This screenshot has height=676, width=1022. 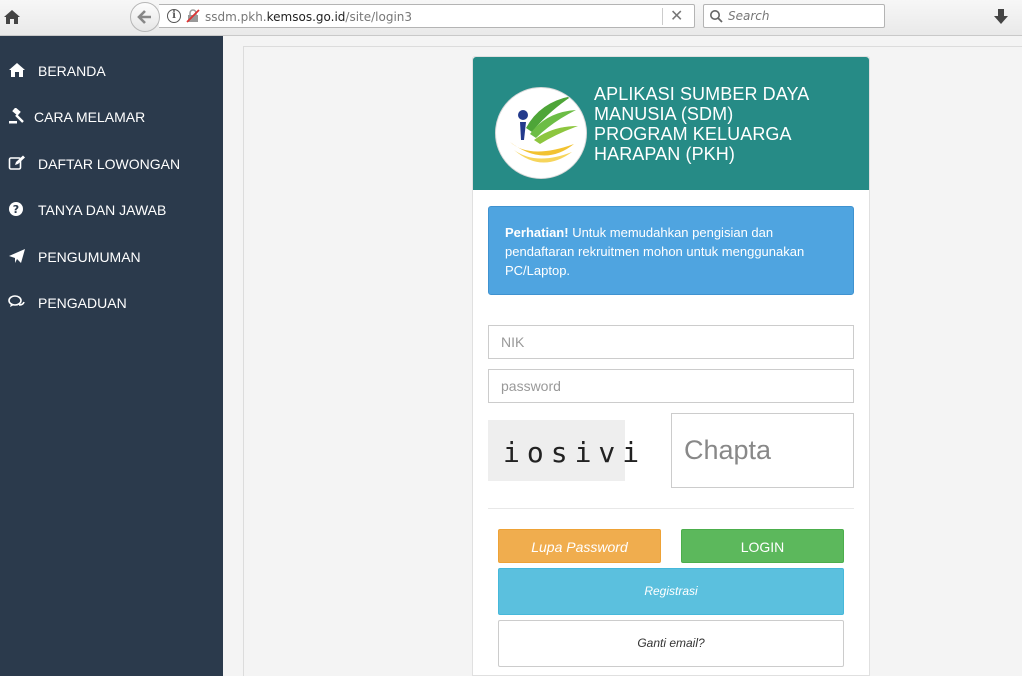 I want to click on sidebar-item-cara-melamar: CARA MELAMAR, so click(x=111, y=116).